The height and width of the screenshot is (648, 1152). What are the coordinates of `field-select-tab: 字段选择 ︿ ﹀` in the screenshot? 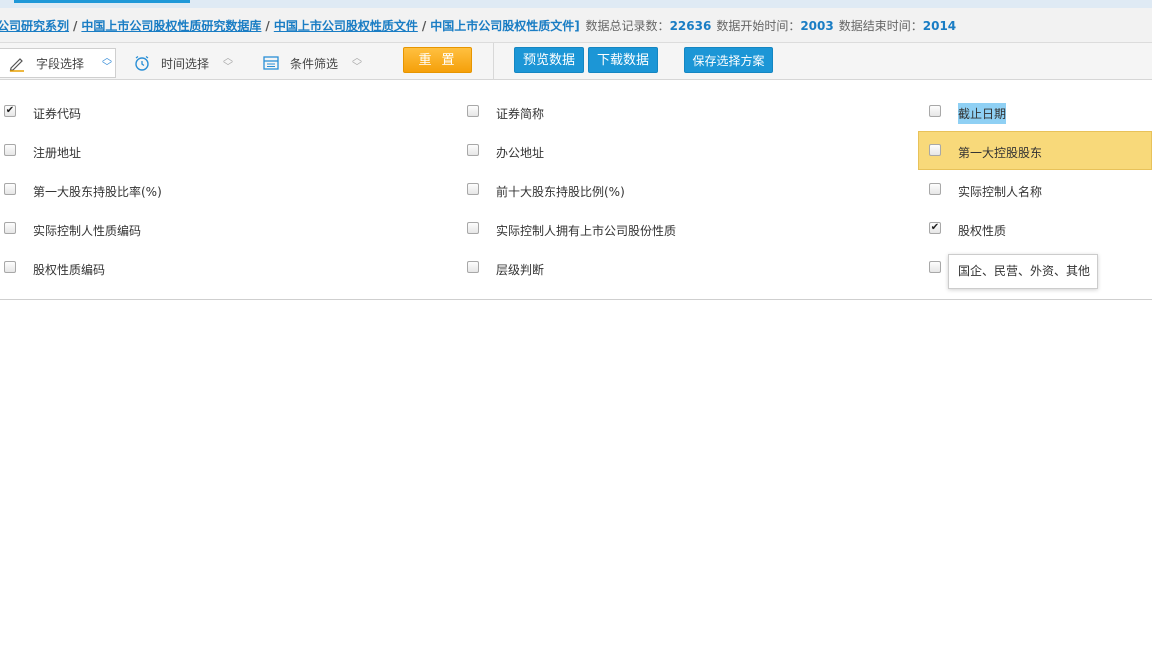 It's located at (58, 63).